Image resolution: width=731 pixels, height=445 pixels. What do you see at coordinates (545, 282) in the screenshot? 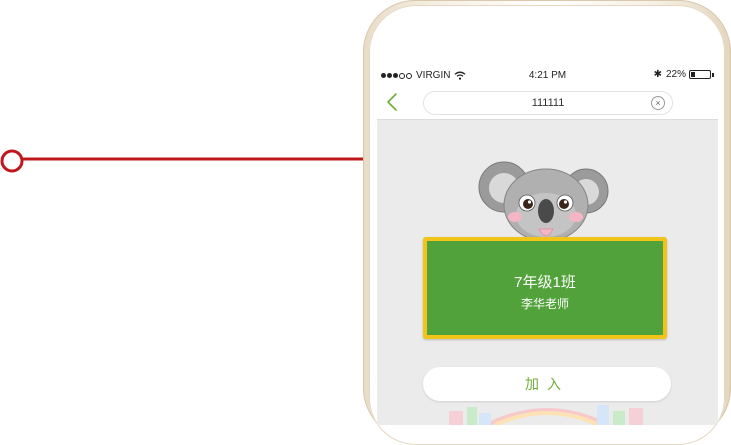
I see `class-name: 7年级1班` at bounding box center [545, 282].